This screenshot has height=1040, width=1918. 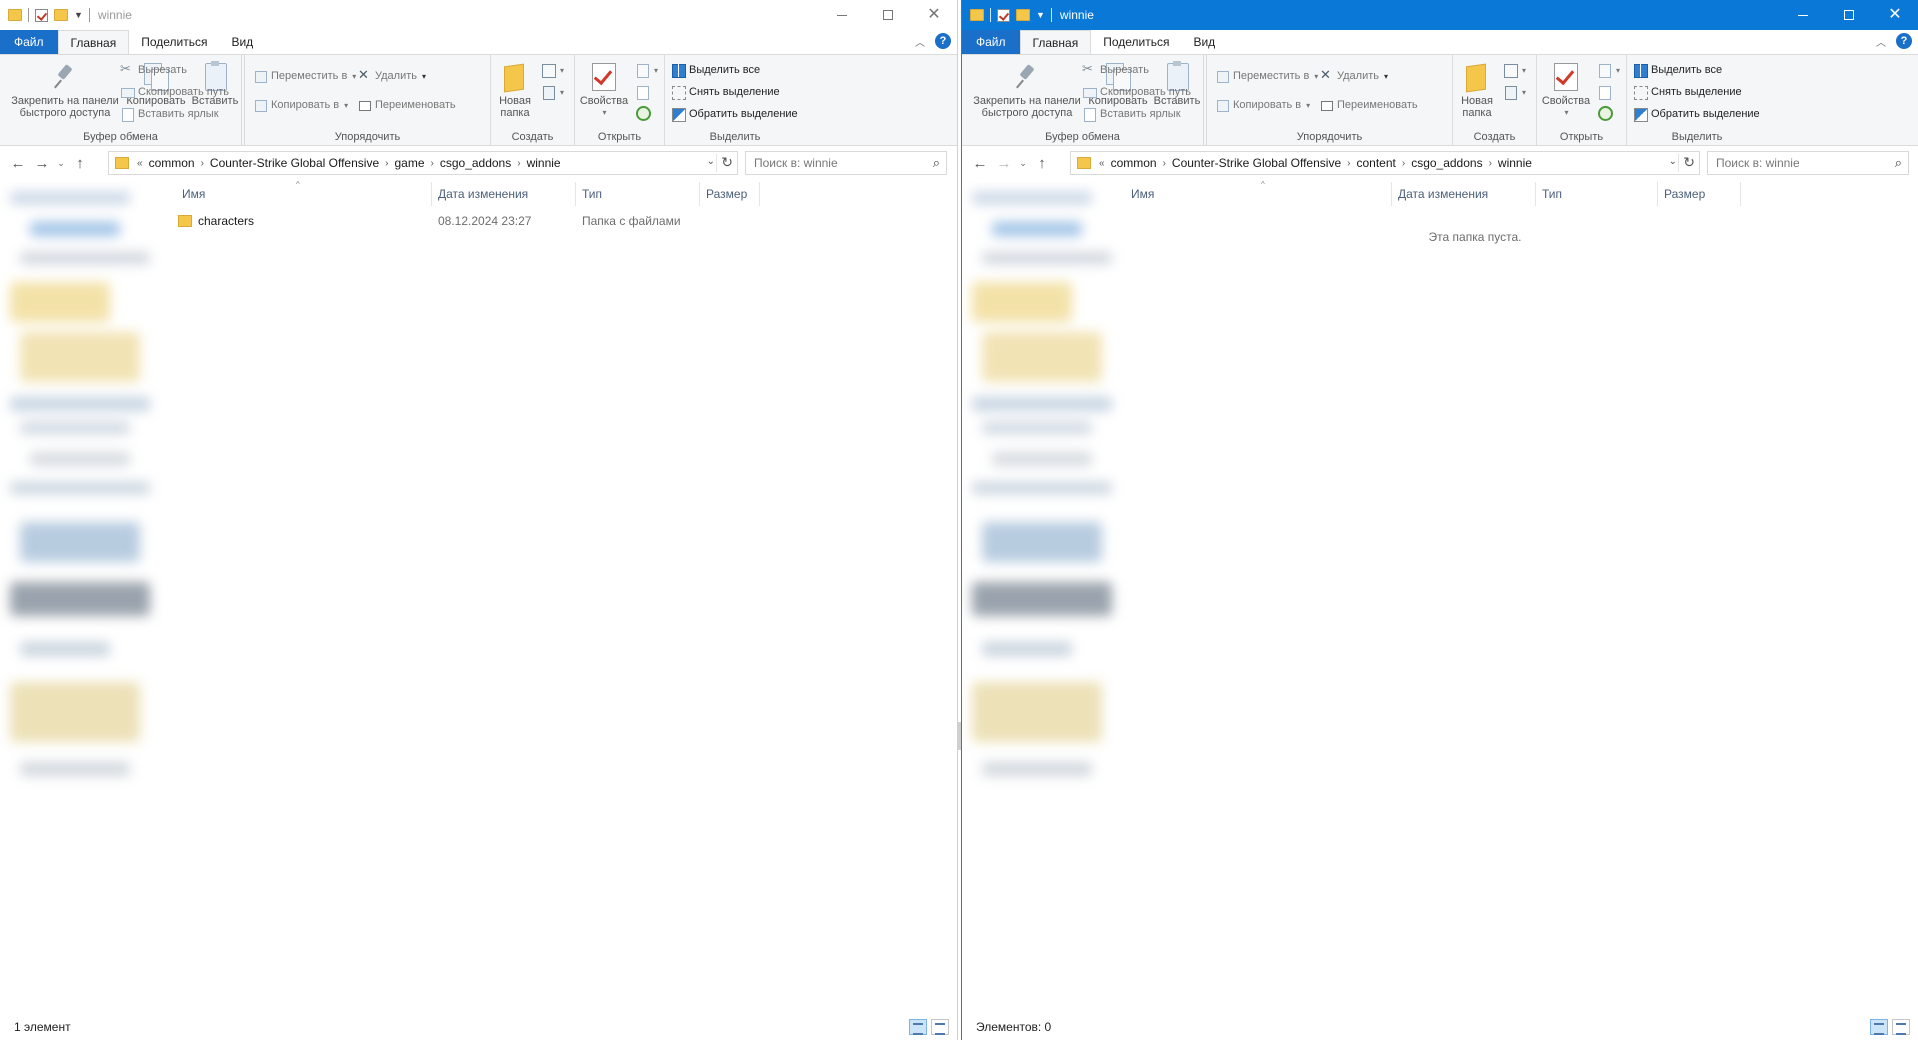 What do you see at coordinates (294, 163) in the screenshot?
I see `breadcrumb-counter-strike-global-offensive: Counter-Strike Global Offensive` at bounding box center [294, 163].